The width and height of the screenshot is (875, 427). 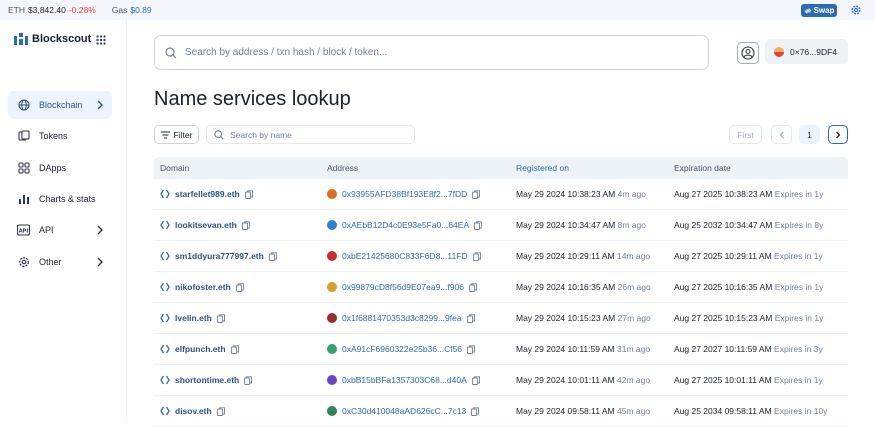 What do you see at coordinates (405, 256) in the screenshot?
I see `address-link: 0xbE21425680C833F6D8...11FD` at bounding box center [405, 256].